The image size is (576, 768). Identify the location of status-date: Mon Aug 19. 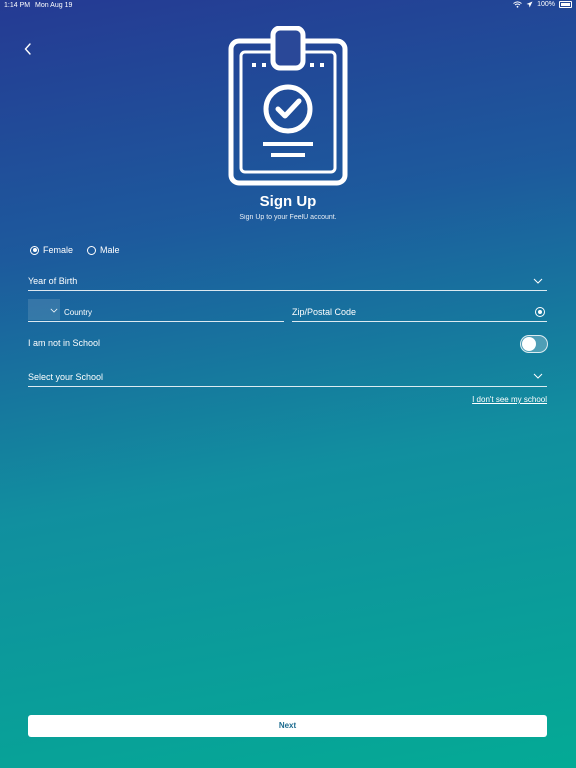
(54, 5).